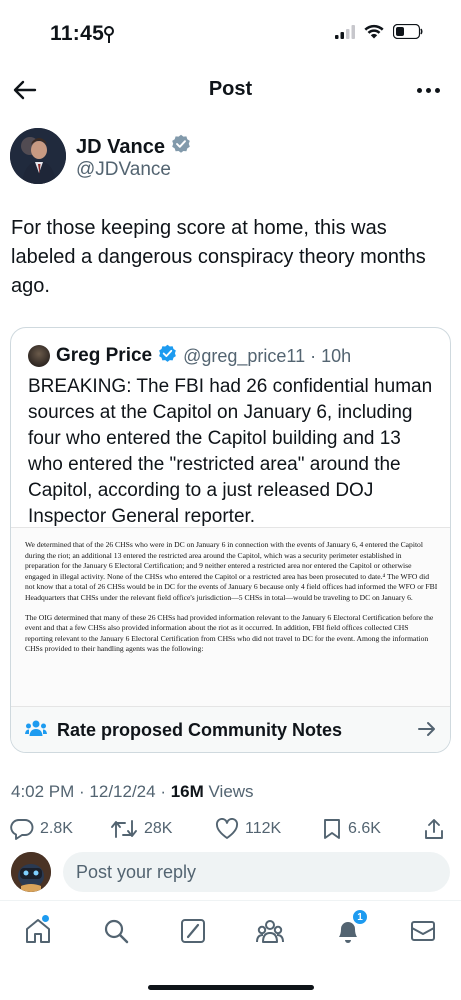  I want to click on tweet-actions: 2.8K 28K 112K 6.6K, so click(230, 833).